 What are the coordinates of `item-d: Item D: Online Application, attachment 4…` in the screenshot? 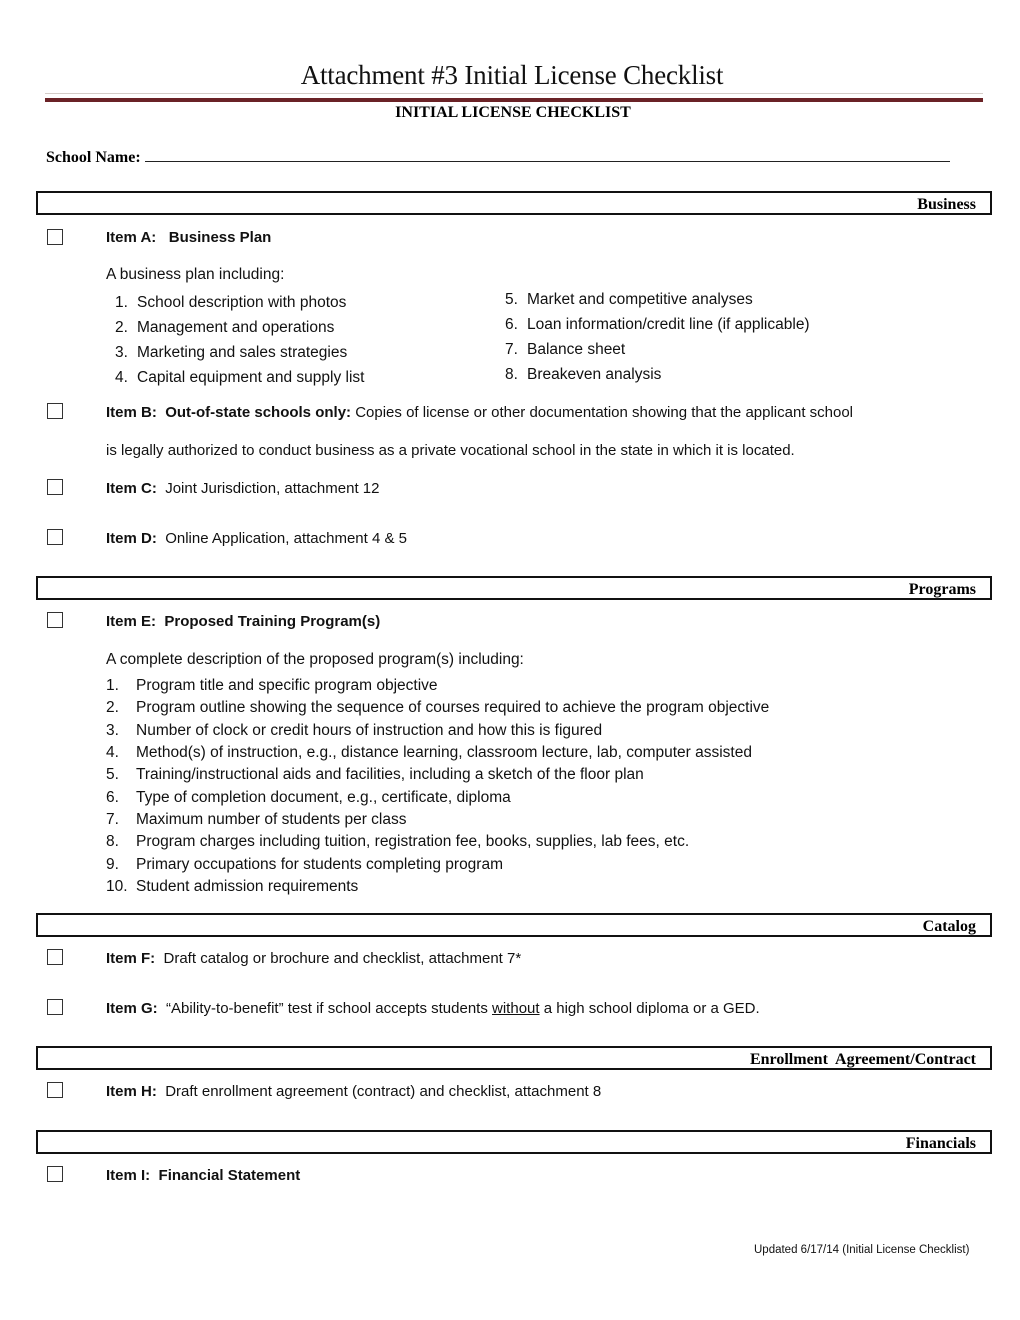 It's located at (257, 538).